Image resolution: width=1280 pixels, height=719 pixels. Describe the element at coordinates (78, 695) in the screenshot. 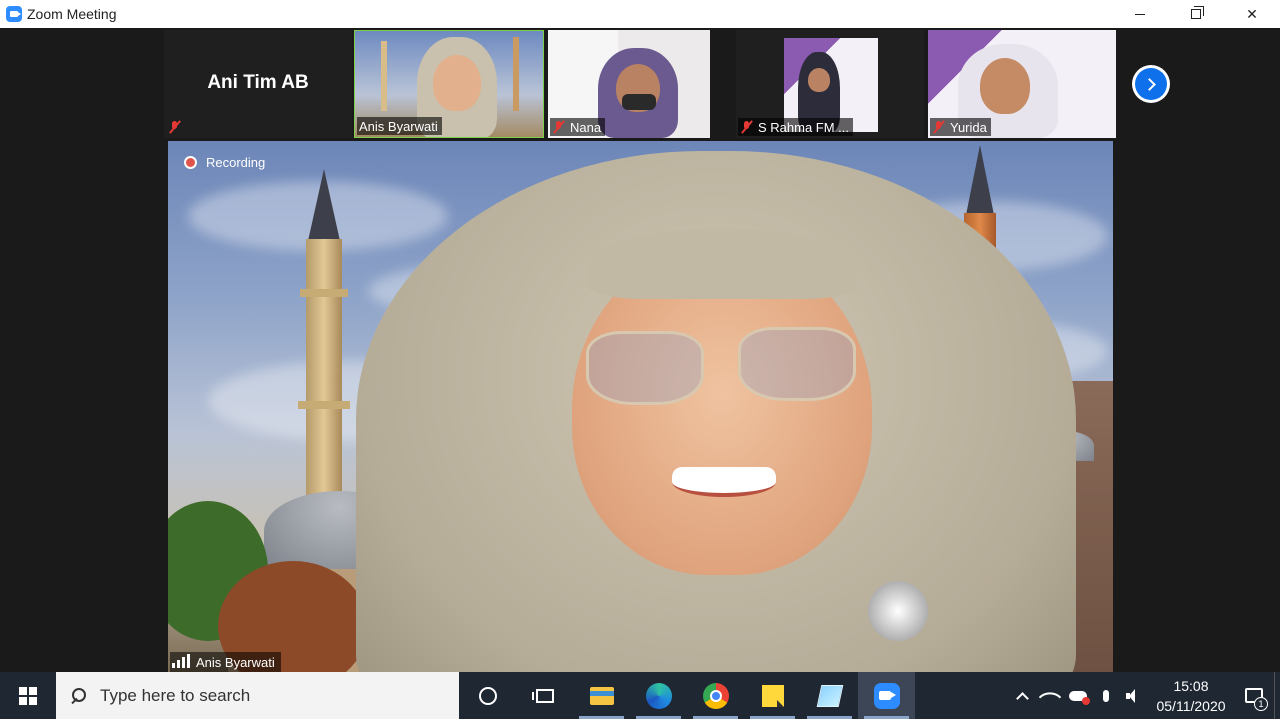

I see `search-icon` at that location.